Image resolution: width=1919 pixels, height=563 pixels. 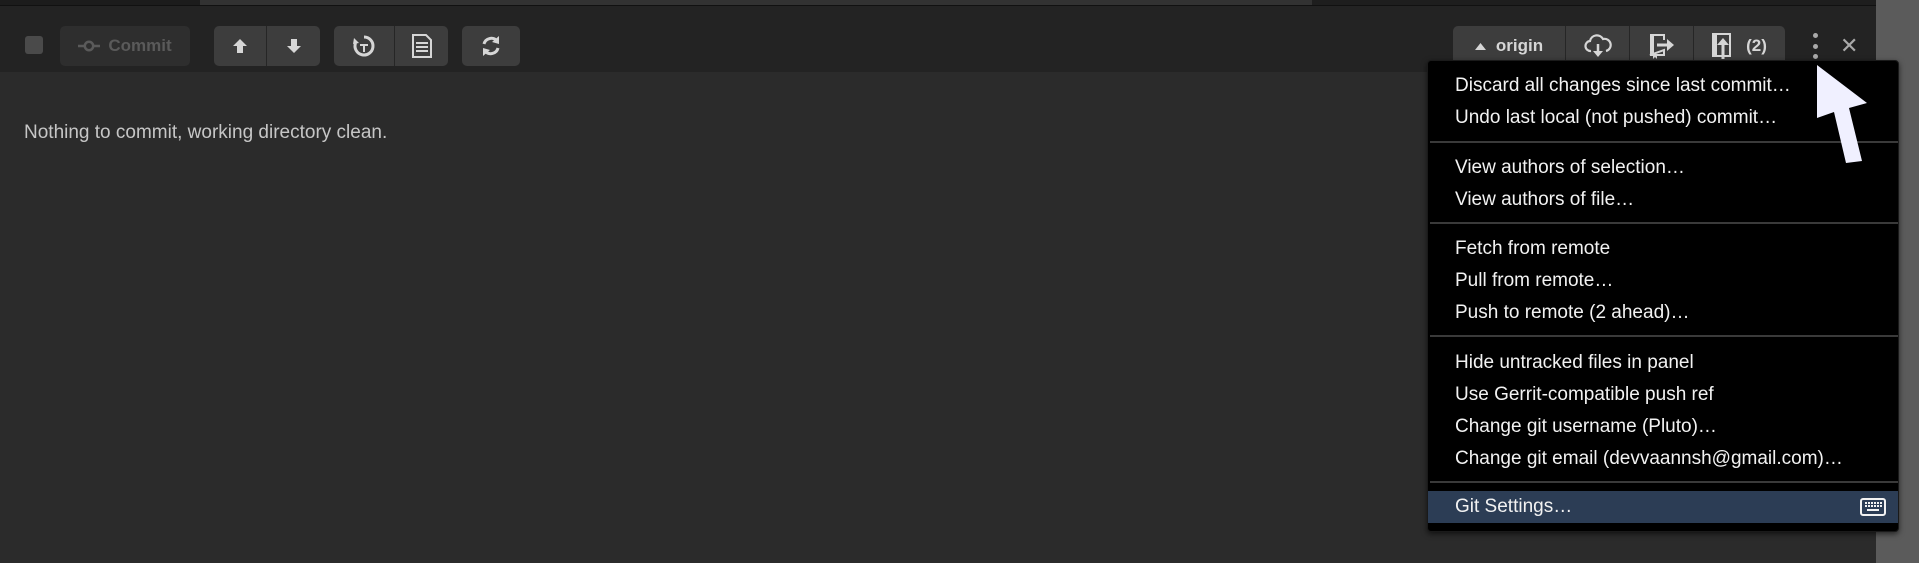 I want to click on history-button, so click(x=364, y=46).